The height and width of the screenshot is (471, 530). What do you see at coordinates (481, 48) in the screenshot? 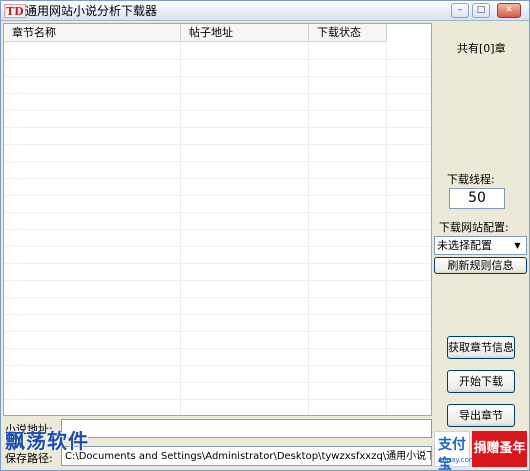
I see `chapter-count-label: 共有[0]章` at bounding box center [481, 48].